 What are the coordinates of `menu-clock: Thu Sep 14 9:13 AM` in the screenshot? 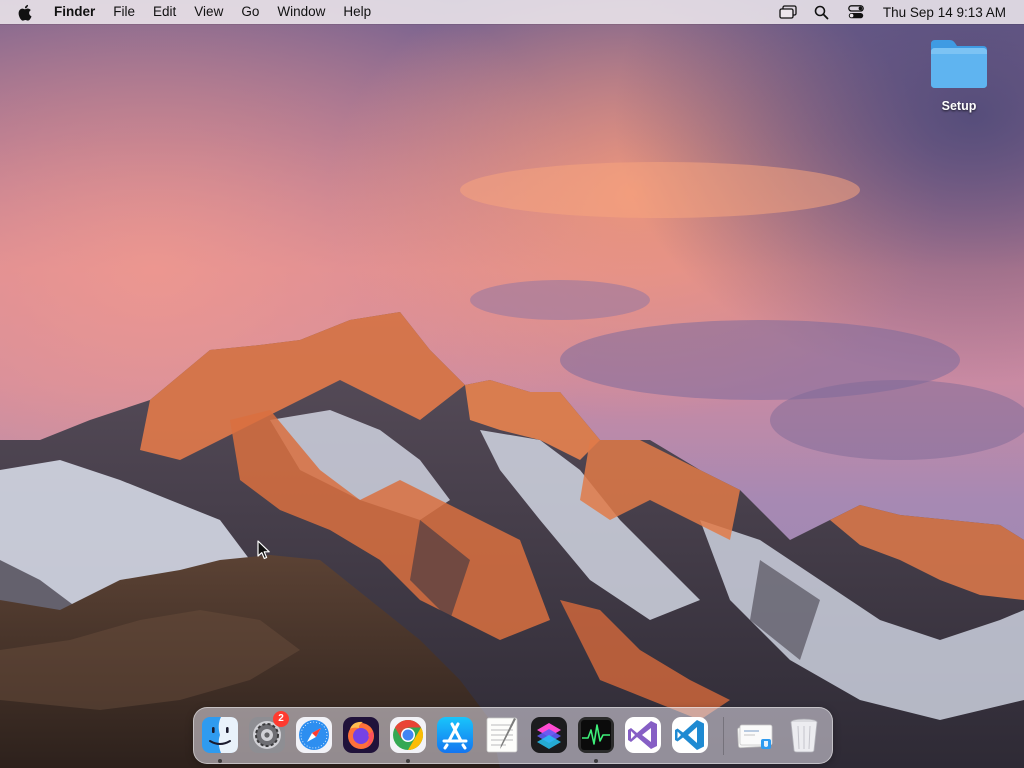 It's located at (948, 12).